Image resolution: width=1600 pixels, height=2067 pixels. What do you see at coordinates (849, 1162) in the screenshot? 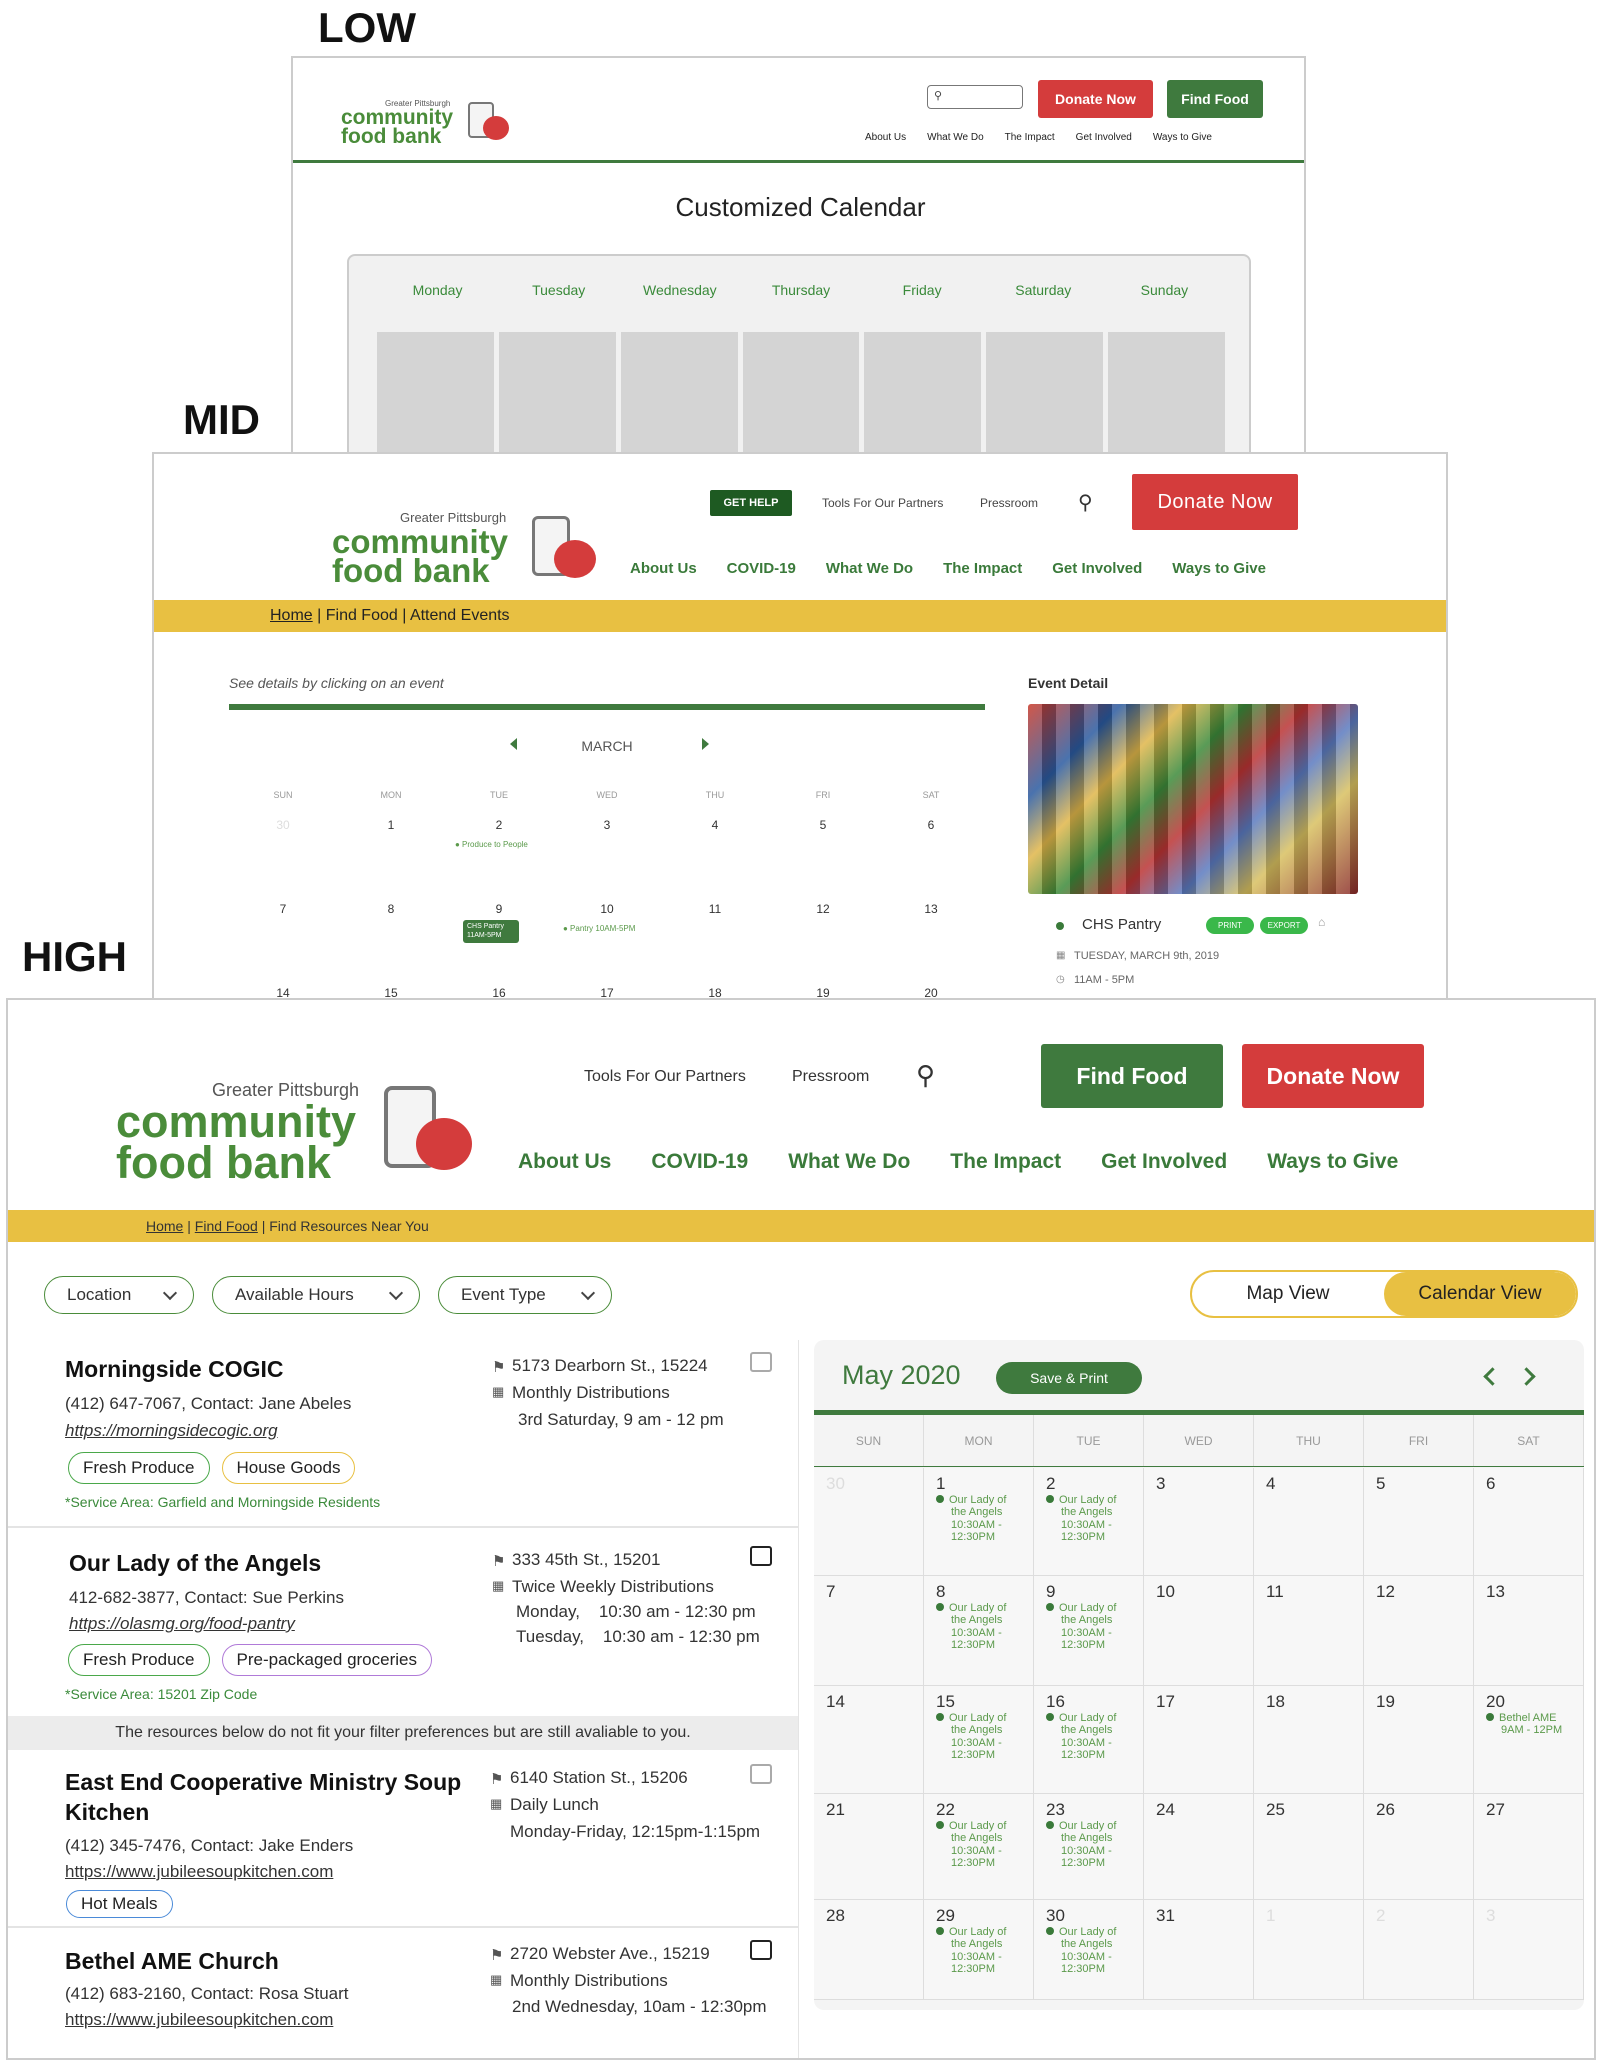
I see `high-nav-what: What We Do` at bounding box center [849, 1162].